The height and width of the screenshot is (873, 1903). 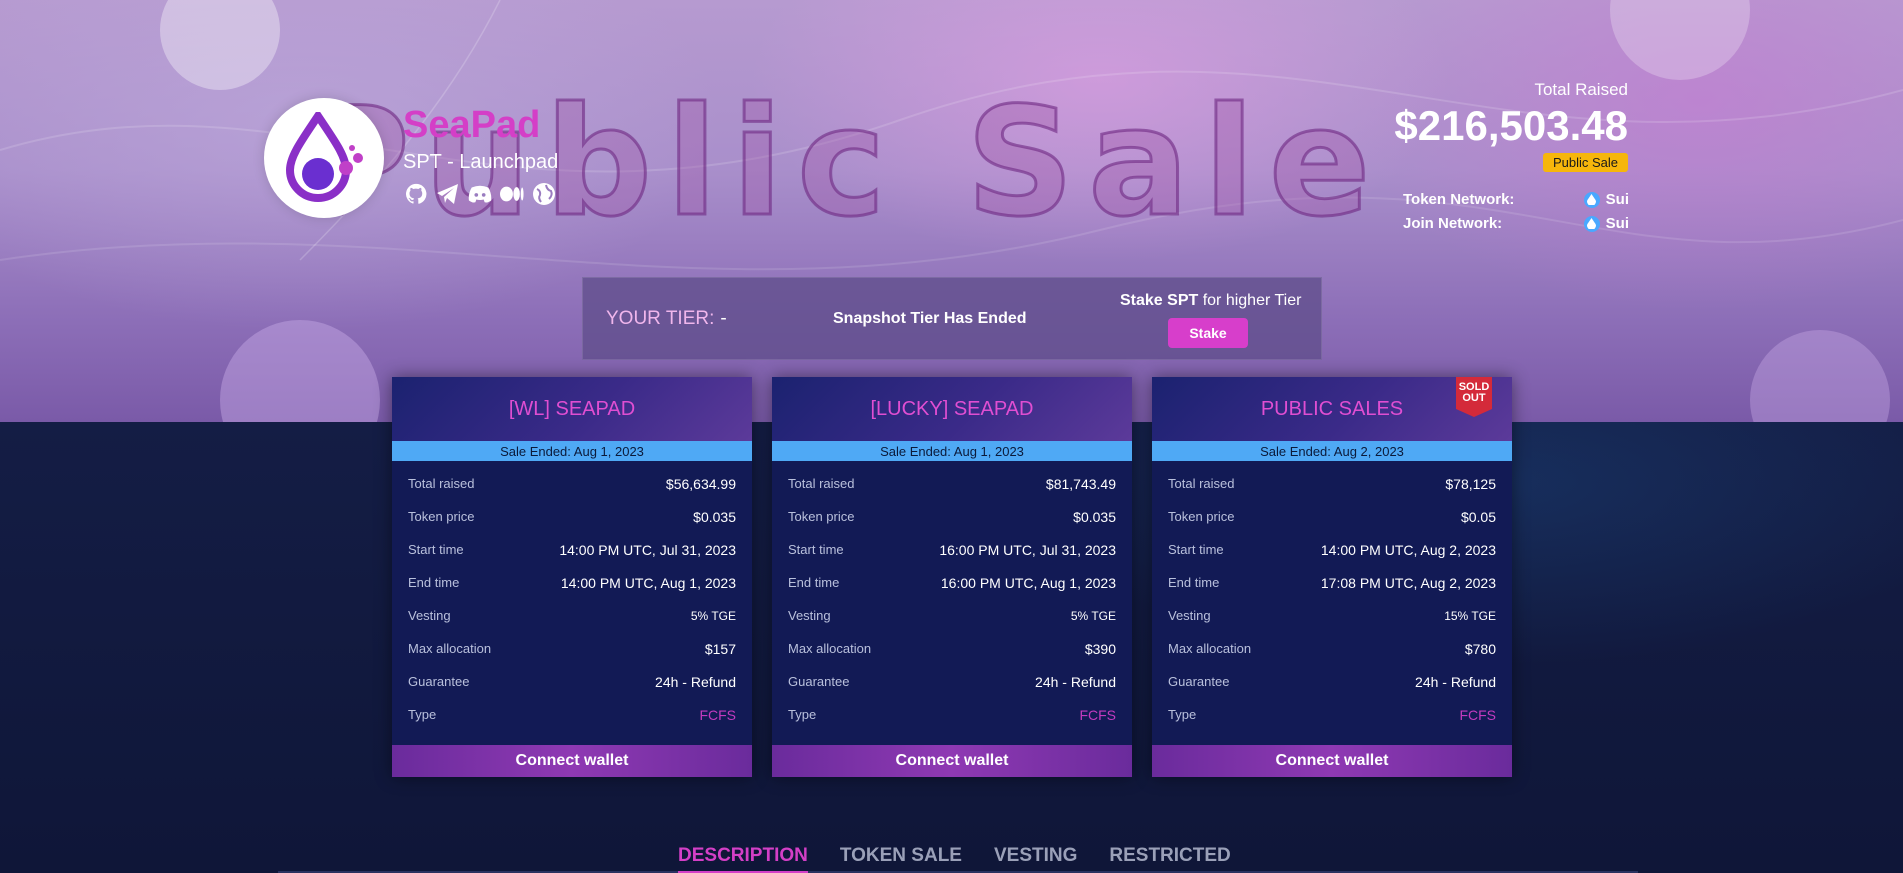 I want to click on token-network-label: Token Network:, so click(x=1459, y=199).